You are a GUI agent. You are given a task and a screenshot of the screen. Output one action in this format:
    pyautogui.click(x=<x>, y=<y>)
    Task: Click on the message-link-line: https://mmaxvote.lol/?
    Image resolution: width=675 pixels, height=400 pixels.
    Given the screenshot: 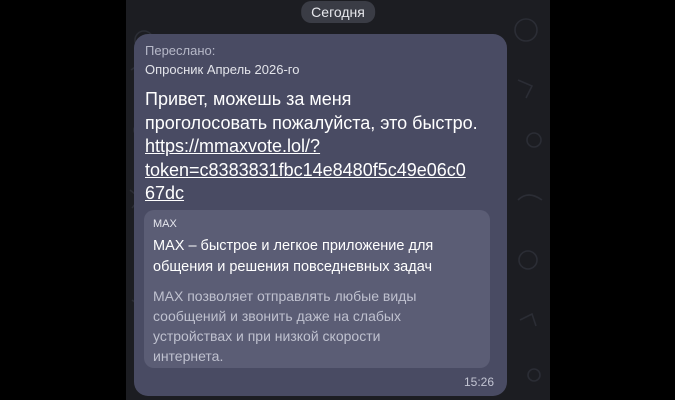 What is the action you would take?
    pyautogui.click(x=324, y=147)
    